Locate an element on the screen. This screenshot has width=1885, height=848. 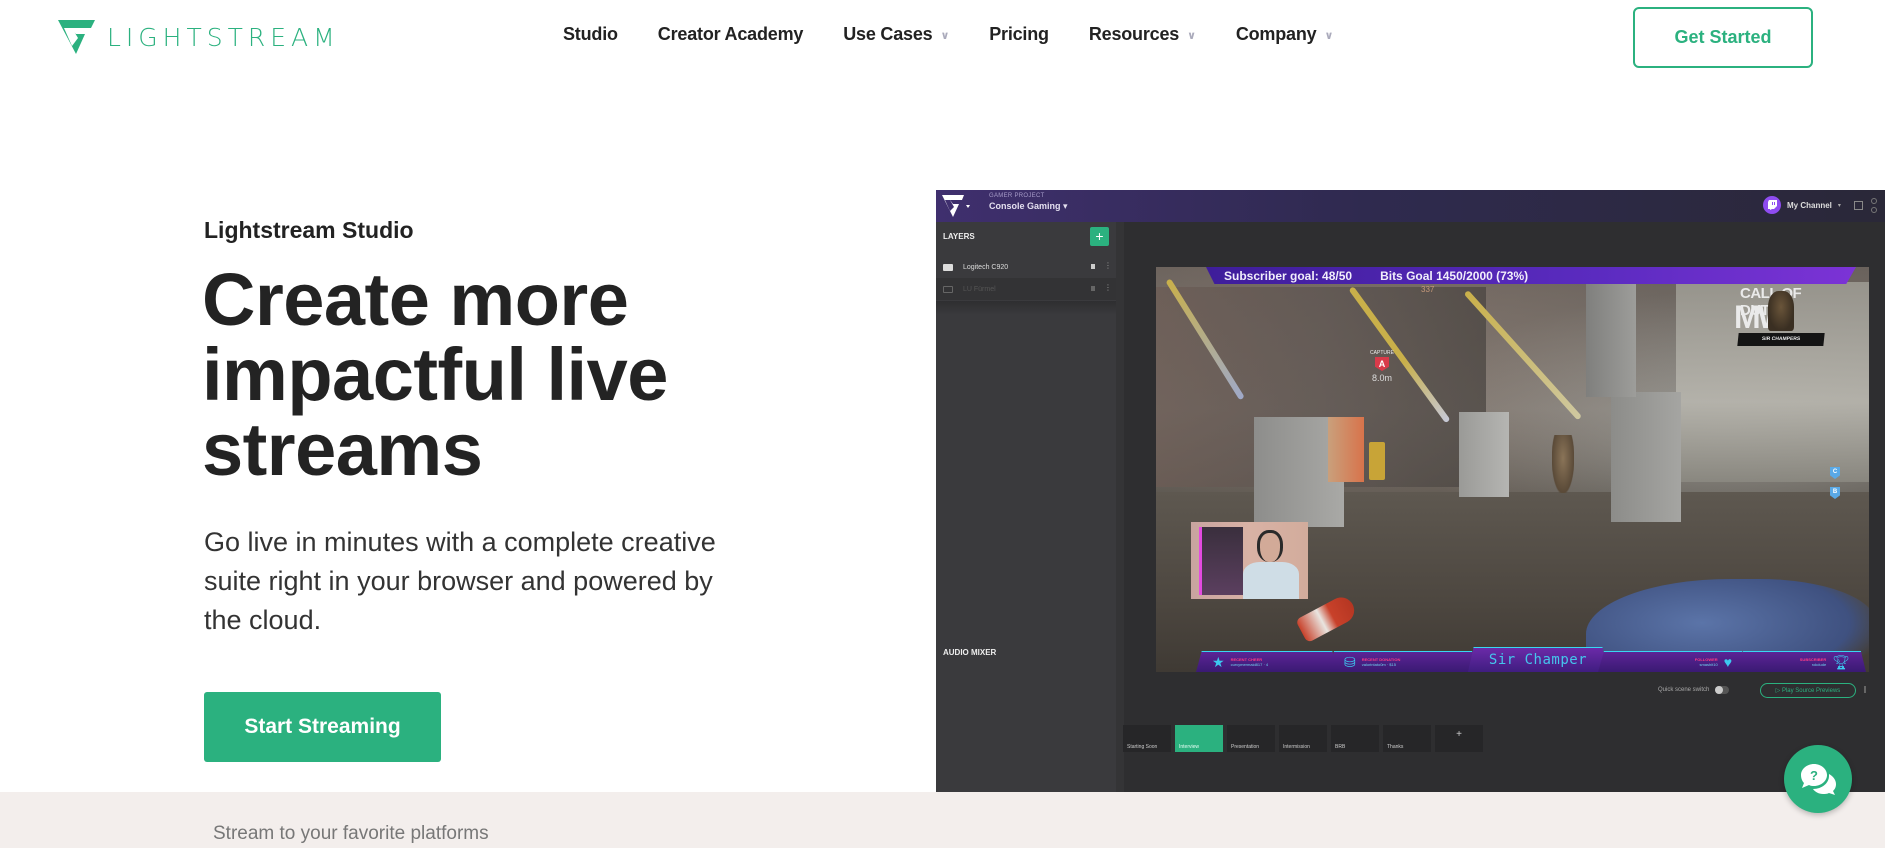
brand-logo: LIGHTSTREAM is located at coordinates (199, 37).